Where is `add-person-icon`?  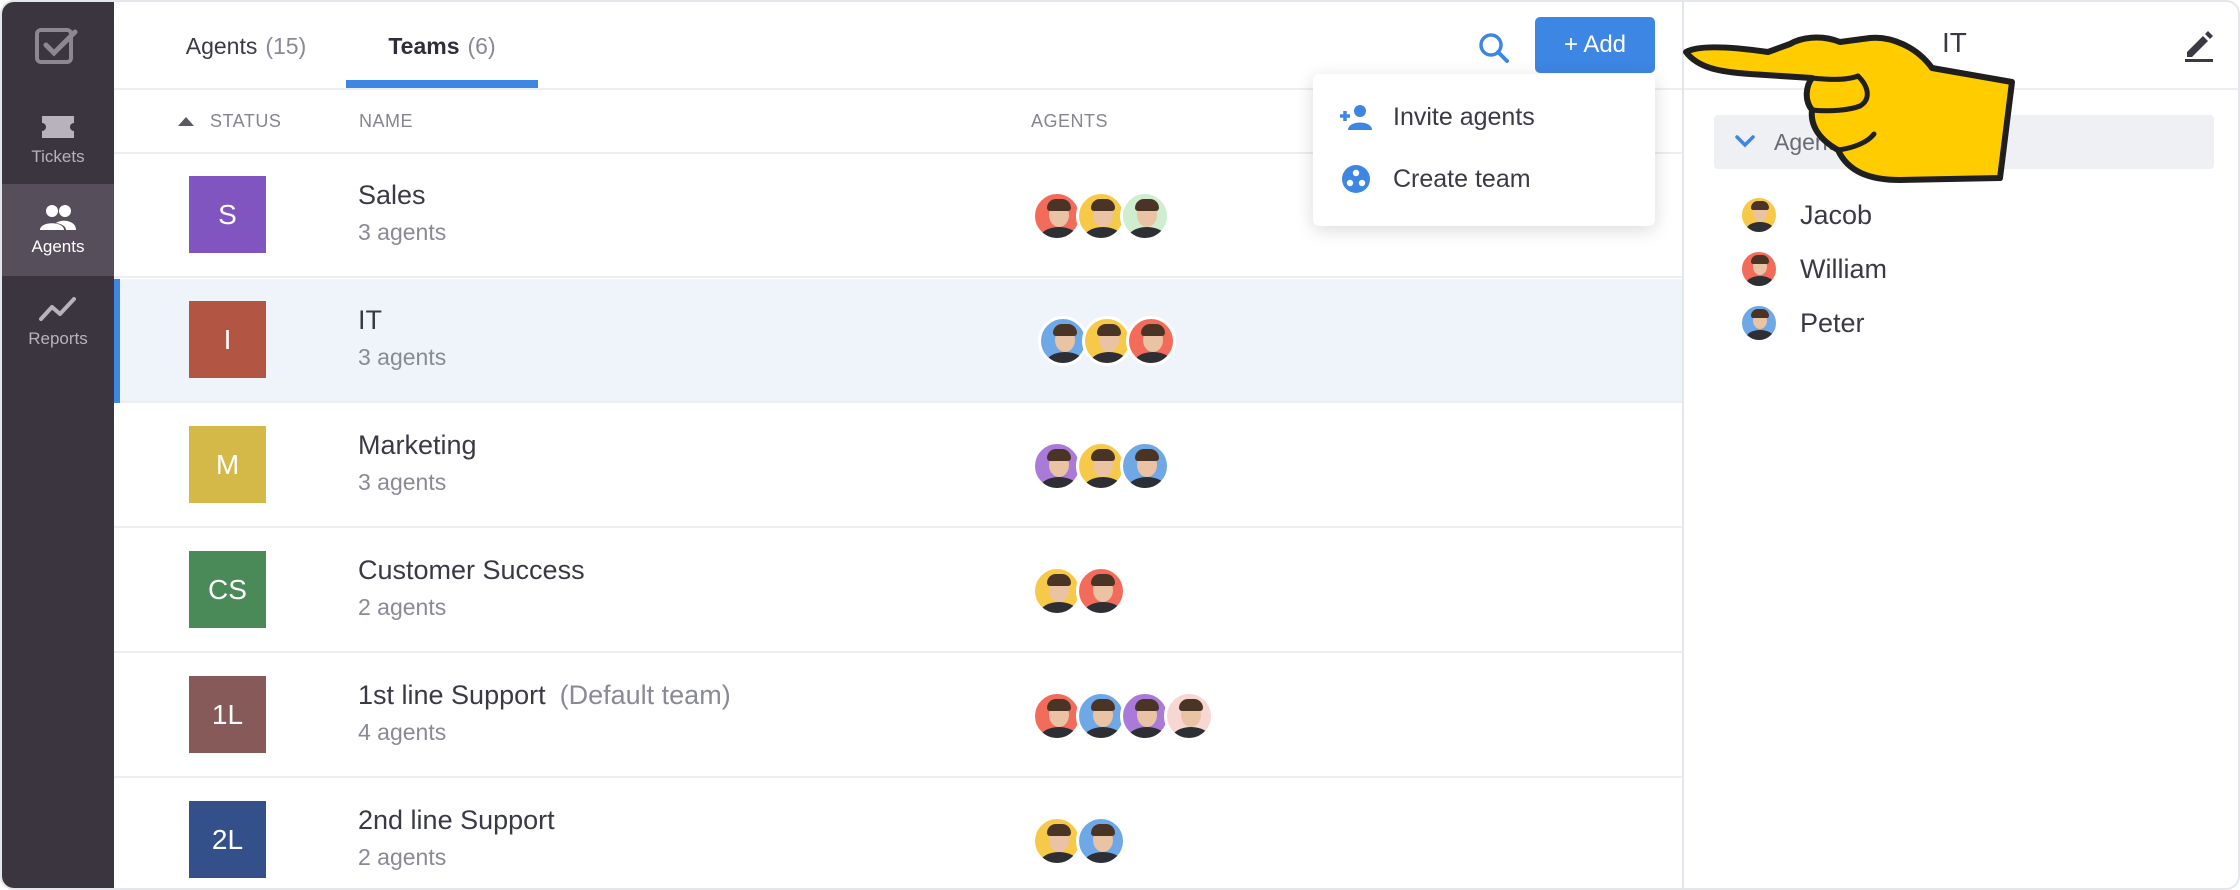
add-person-icon is located at coordinates (1356, 117).